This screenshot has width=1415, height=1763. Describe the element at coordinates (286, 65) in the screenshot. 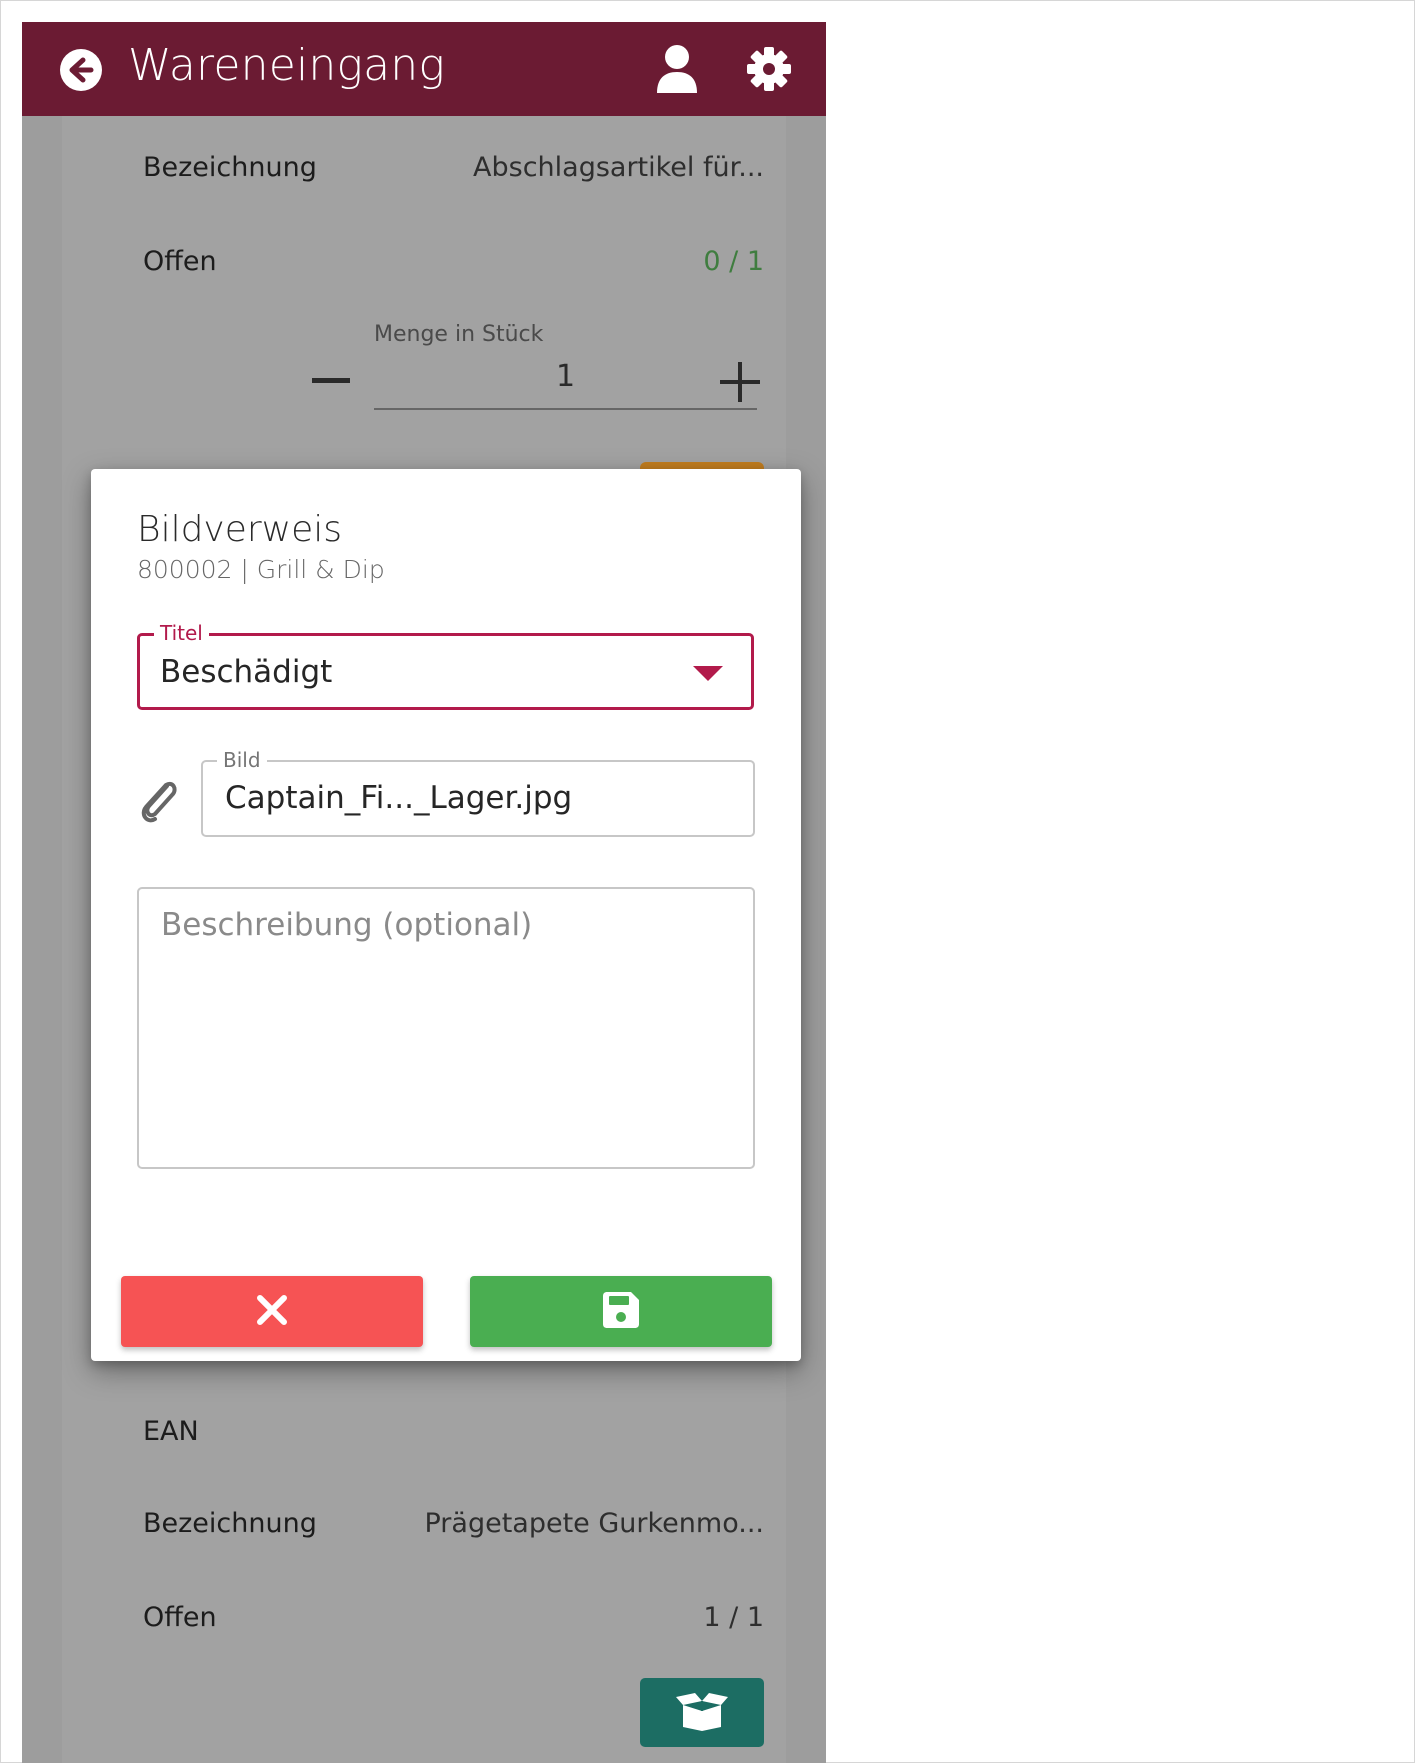

I see `page-title: Wareneingang` at that location.